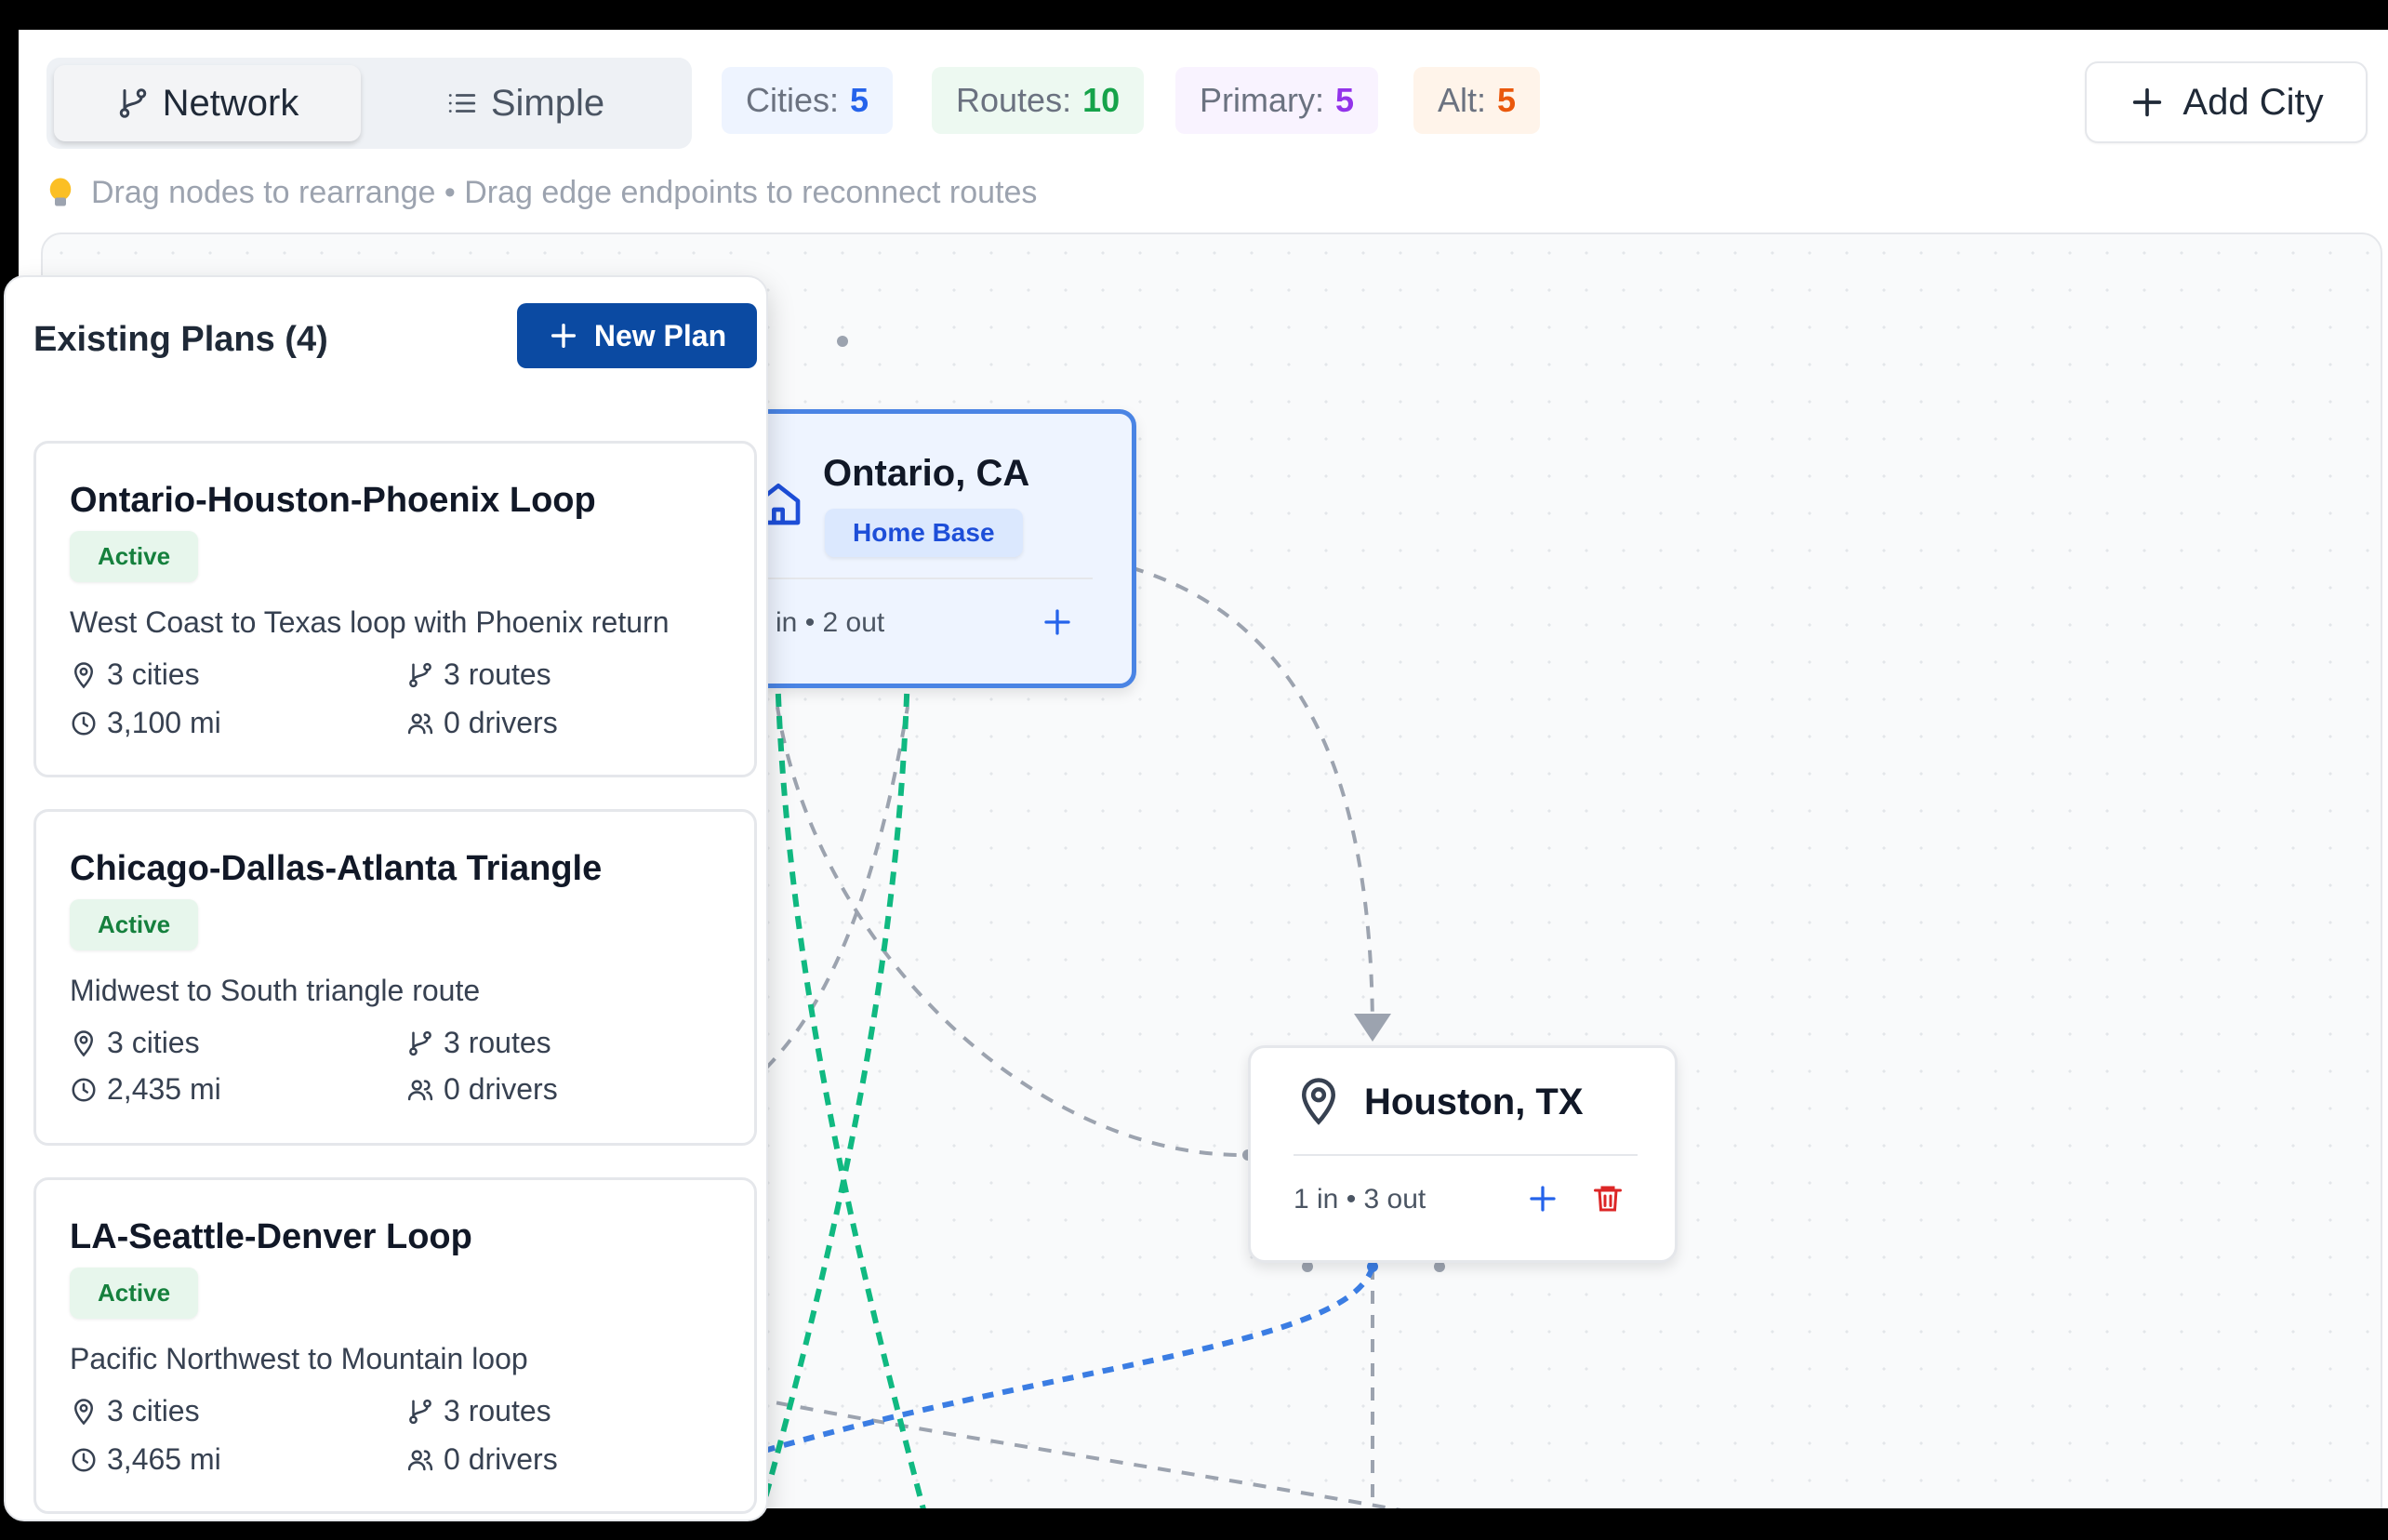 The height and width of the screenshot is (1540, 2388). What do you see at coordinates (547, 103) in the screenshot?
I see `simple-view-label: Simple` at bounding box center [547, 103].